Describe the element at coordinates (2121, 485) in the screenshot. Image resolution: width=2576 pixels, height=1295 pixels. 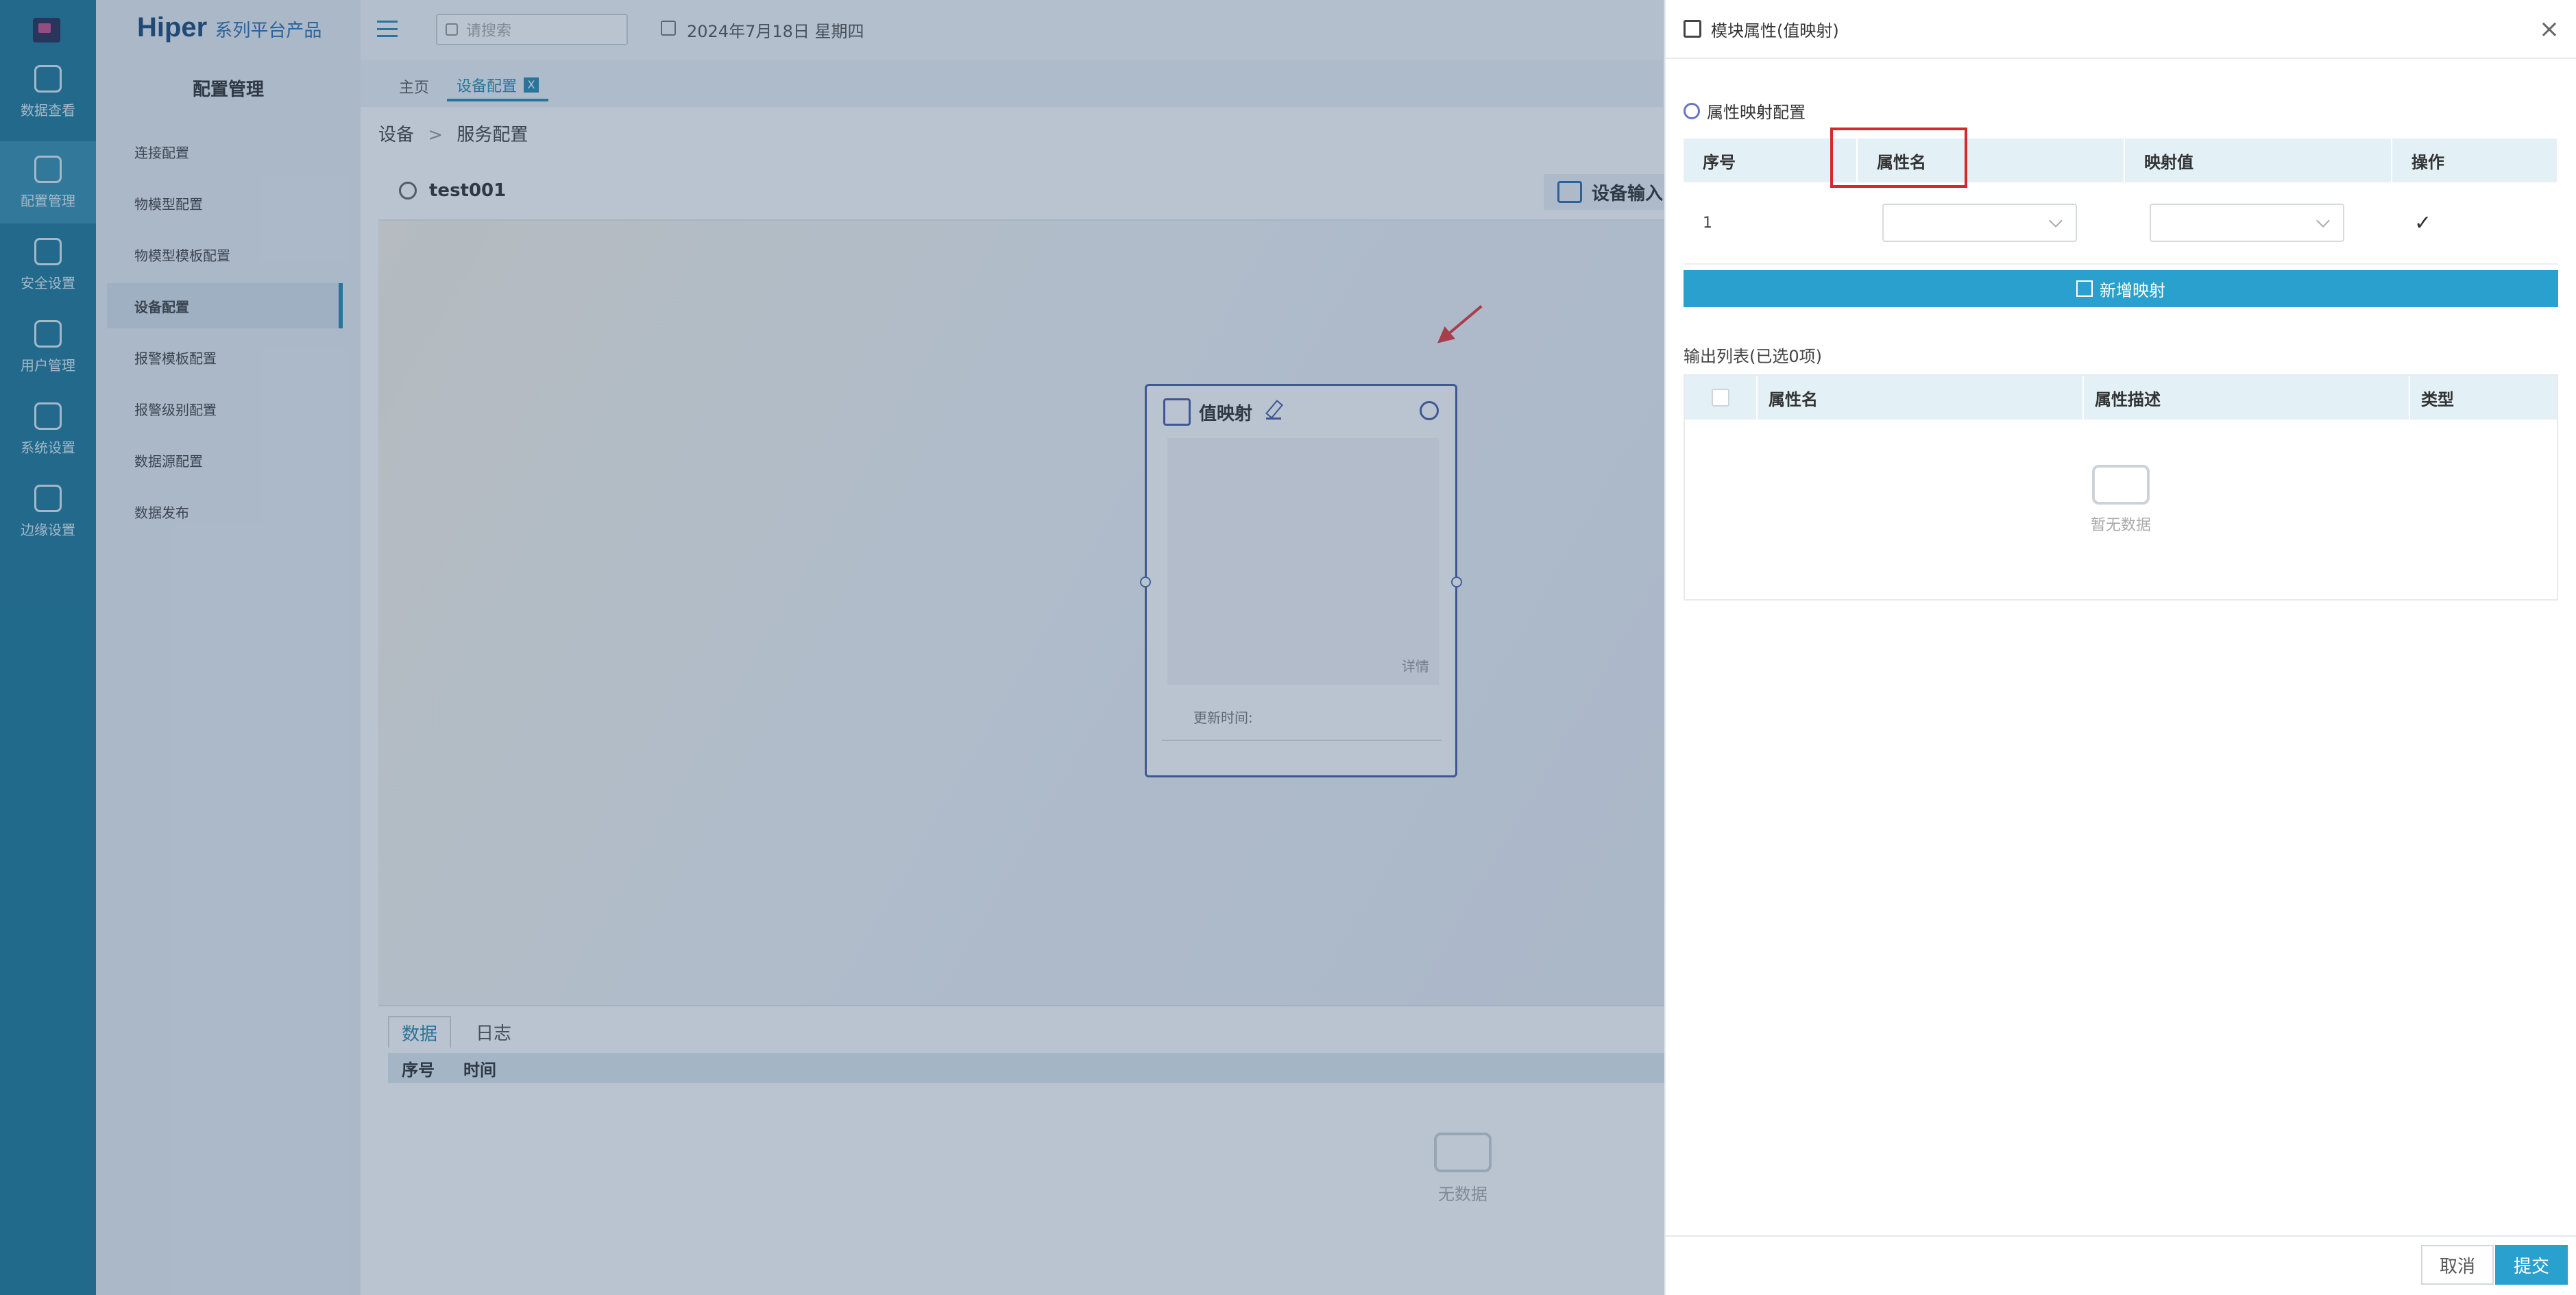
I see `empty-inbox-icon` at that location.